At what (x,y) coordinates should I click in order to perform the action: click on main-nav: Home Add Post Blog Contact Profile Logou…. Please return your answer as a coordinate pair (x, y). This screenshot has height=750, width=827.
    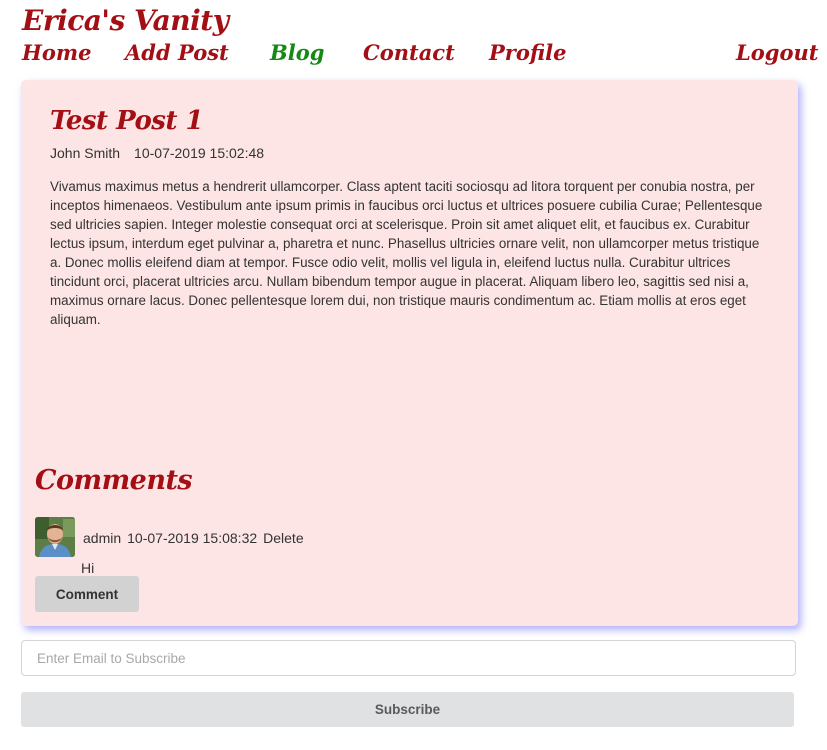
    Looking at the image, I should click on (413, 55).